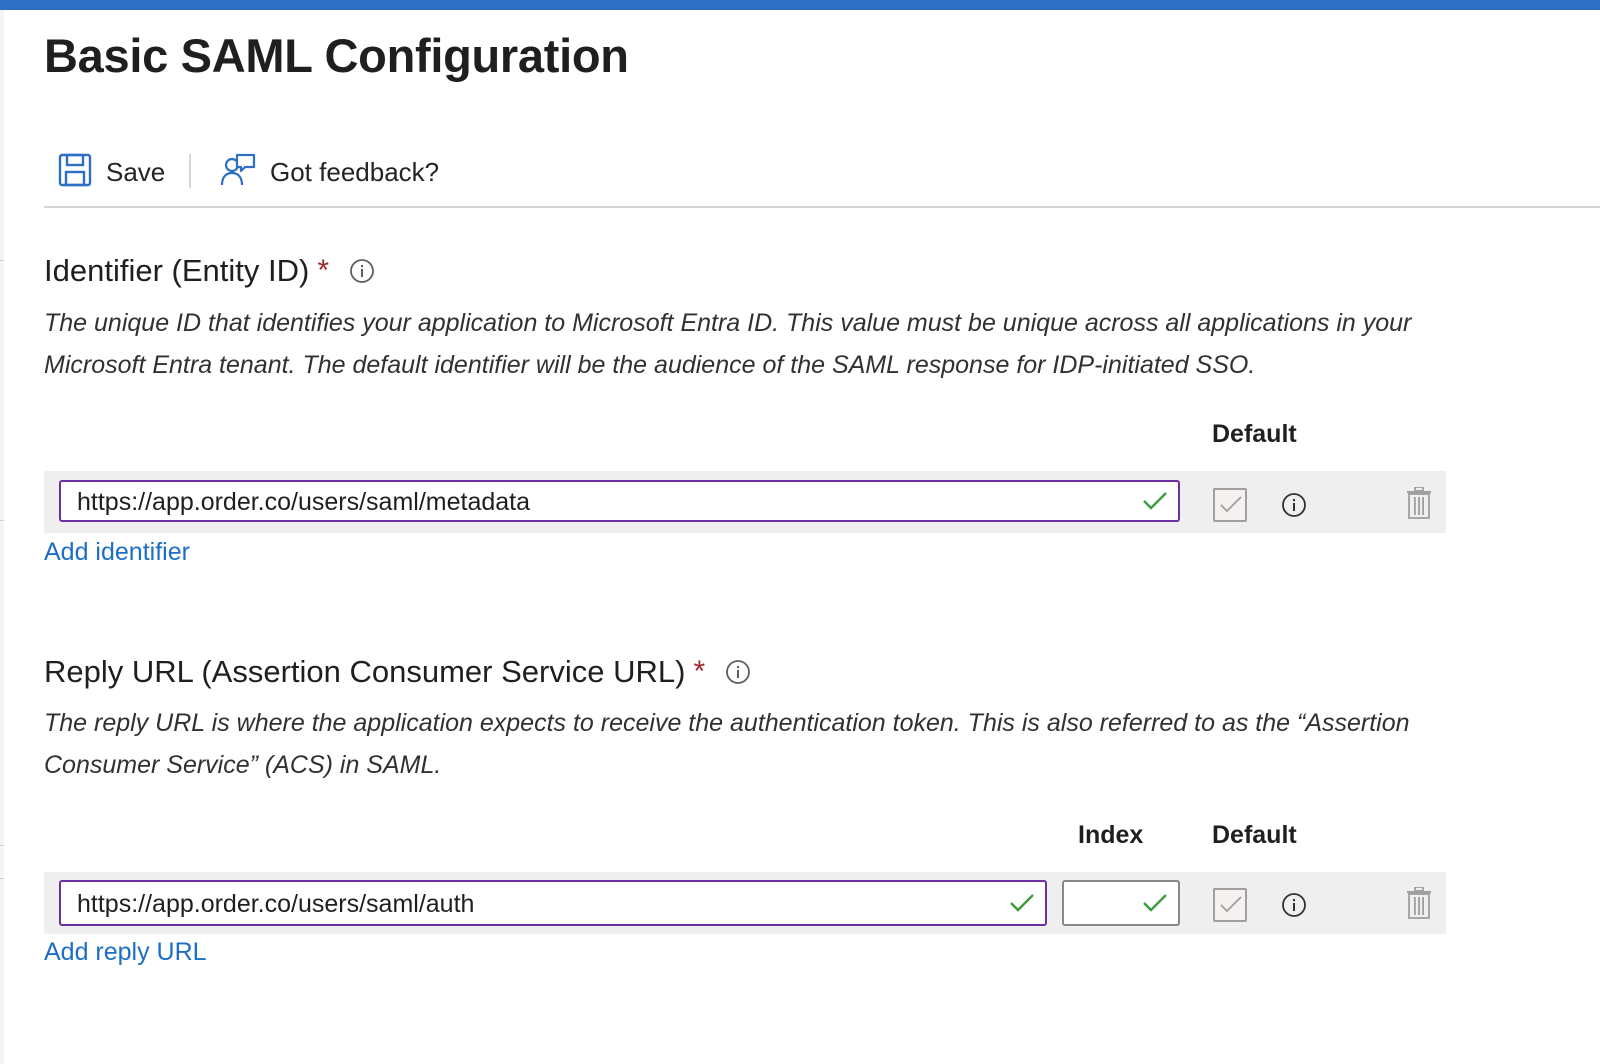 The image size is (1600, 1064). Describe the element at coordinates (304, 502) in the screenshot. I see `identifier-value: https://app.order.co/users/saml/metadata` at that location.